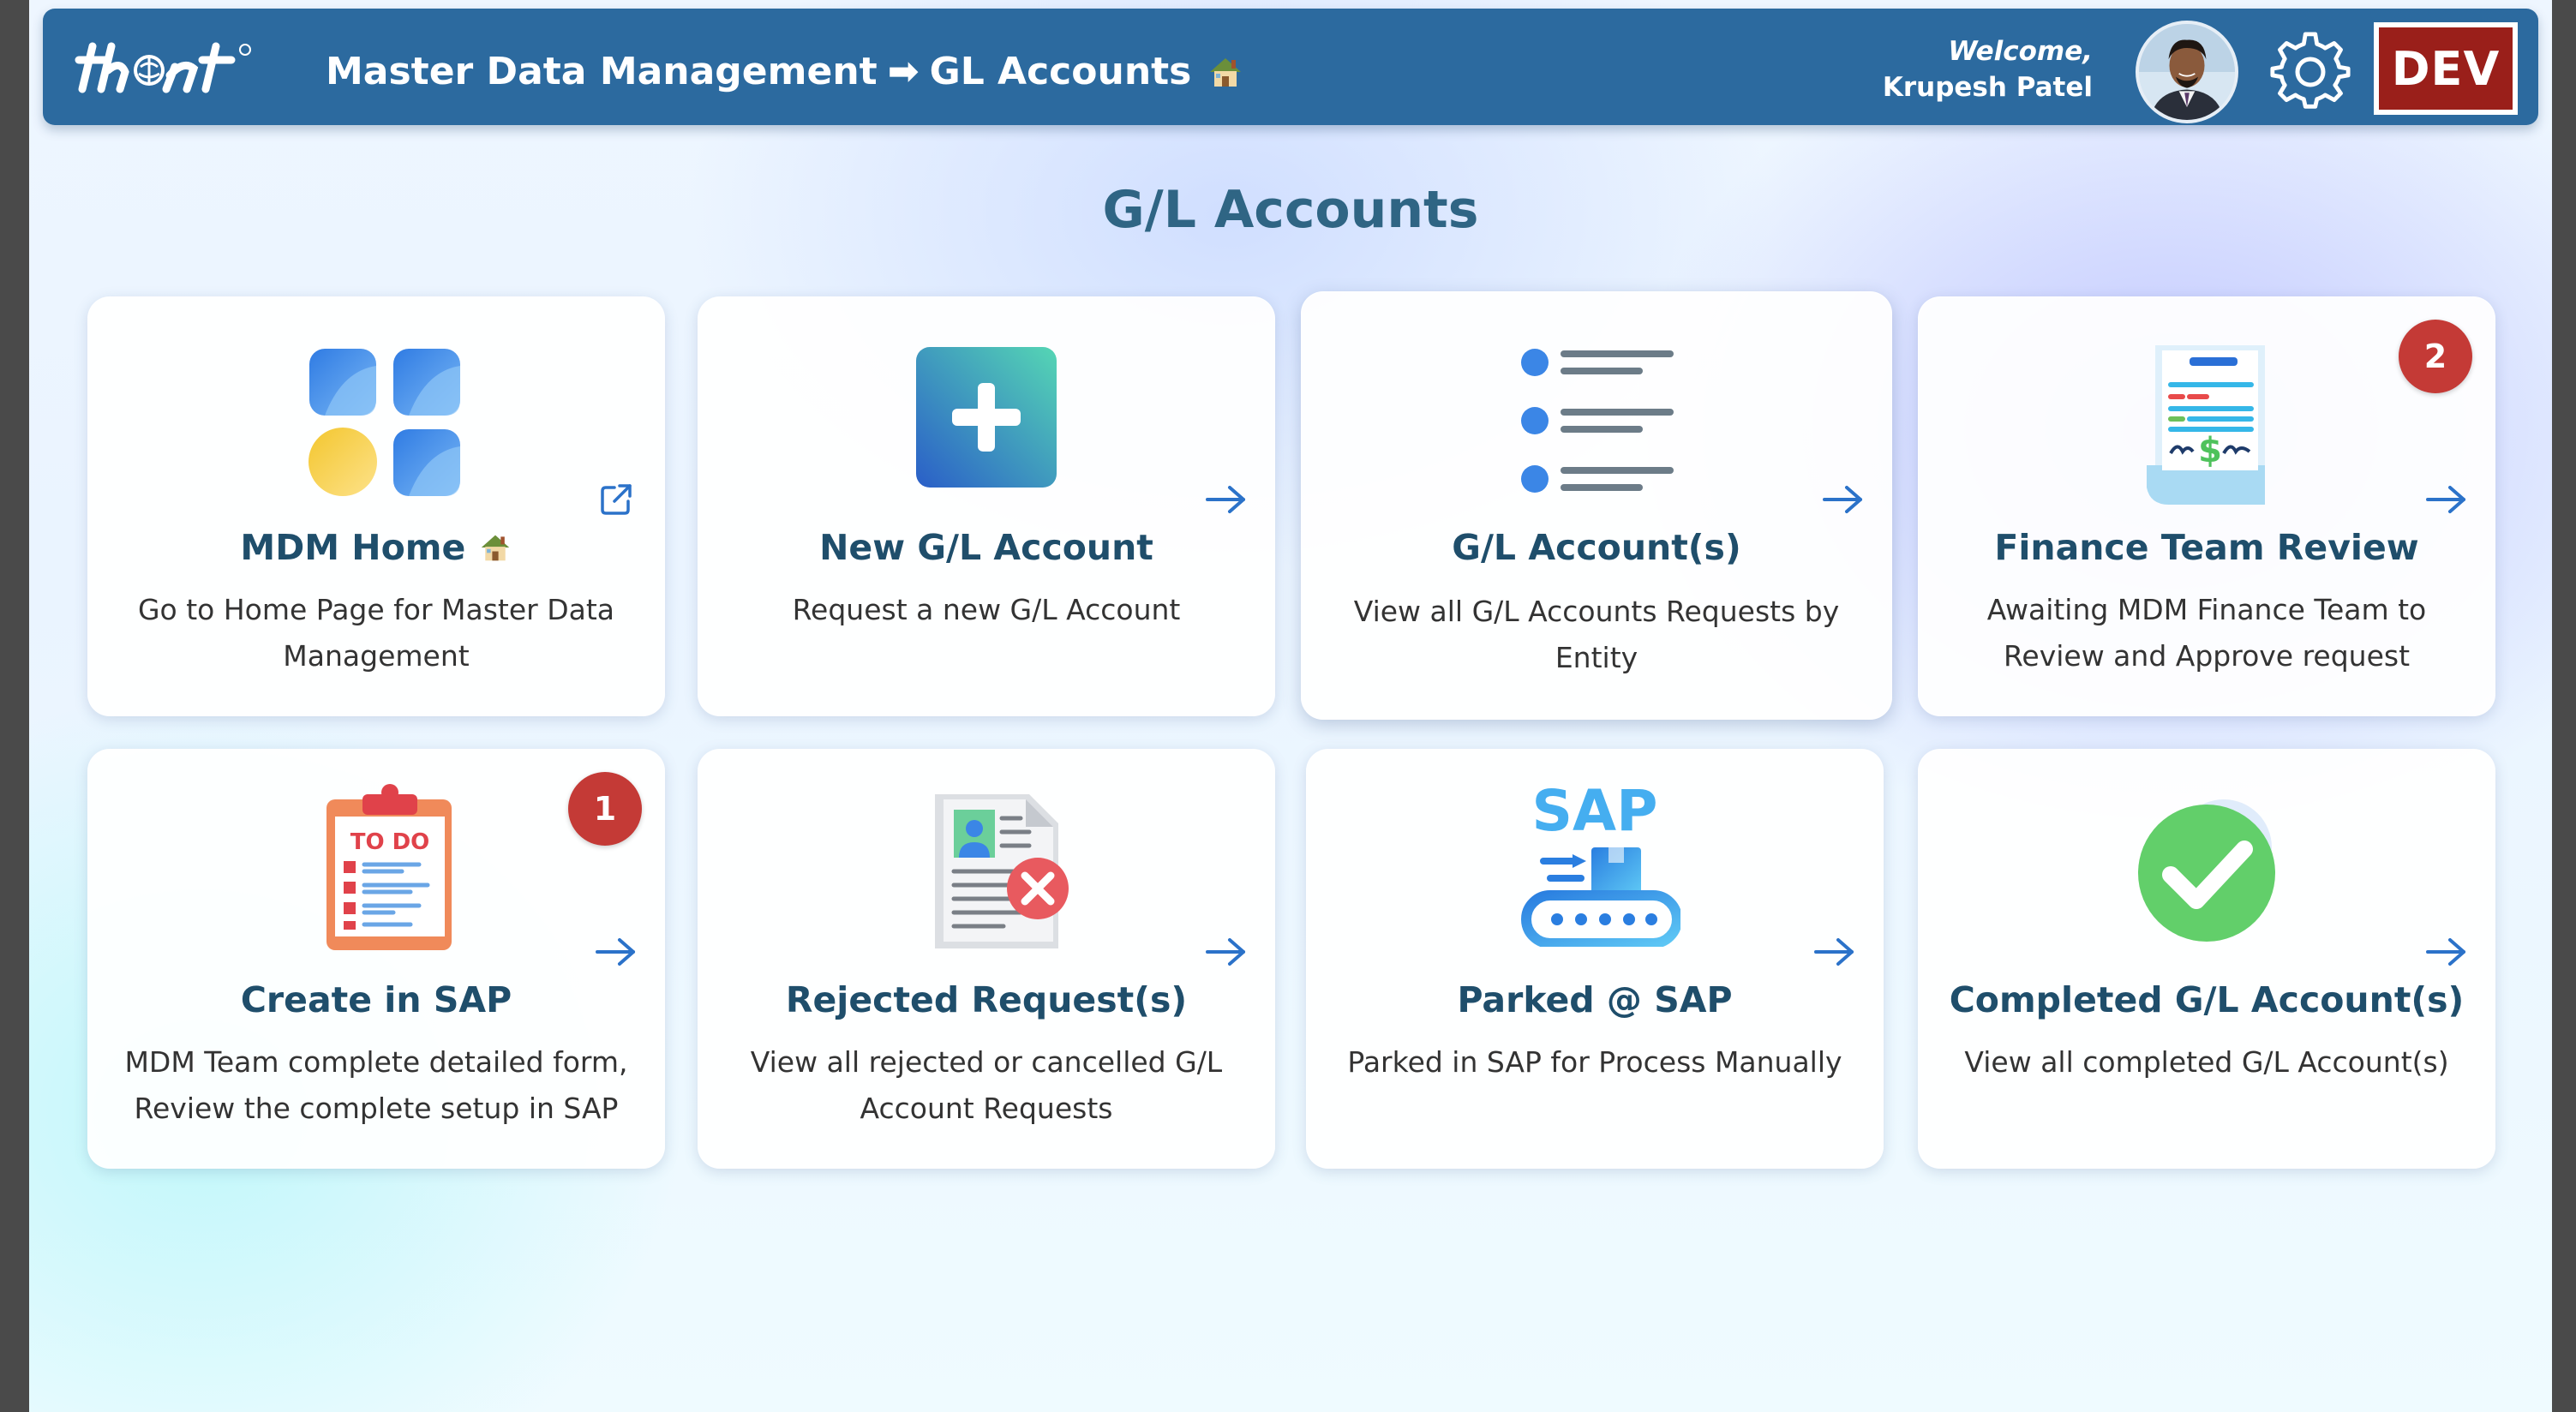 The height and width of the screenshot is (1412, 2576). What do you see at coordinates (376, 547) in the screenshot?
I see `card-title: MDM Home` at bounding box center [376, 547].